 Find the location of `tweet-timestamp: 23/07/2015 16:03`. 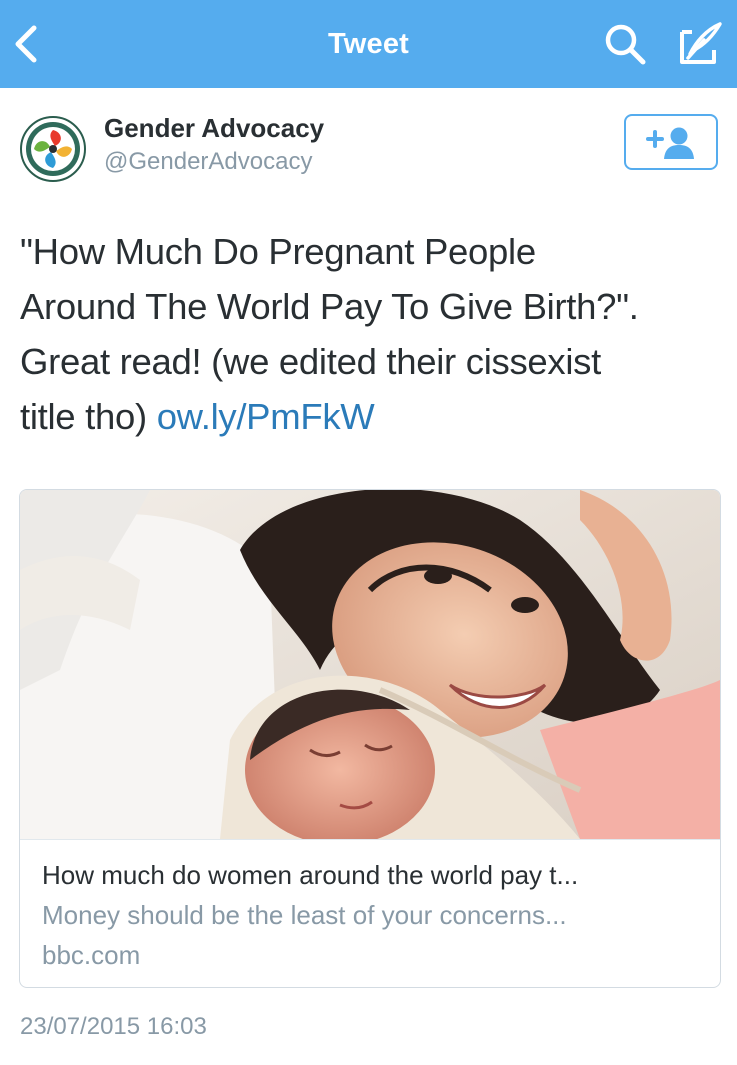

tweet-timestamp: 23/07/2015 16:03 is located at coordinates (113, 1026).